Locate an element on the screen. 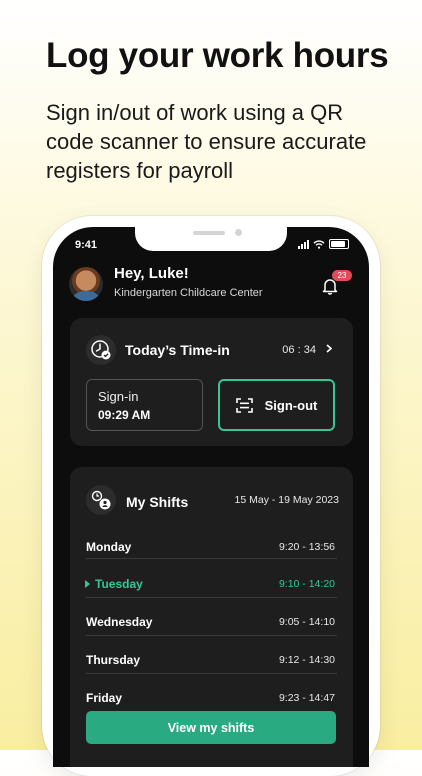 The height and width of the screenshot is (776, 422). clock-check-icon is located at coordinates (101, 350).